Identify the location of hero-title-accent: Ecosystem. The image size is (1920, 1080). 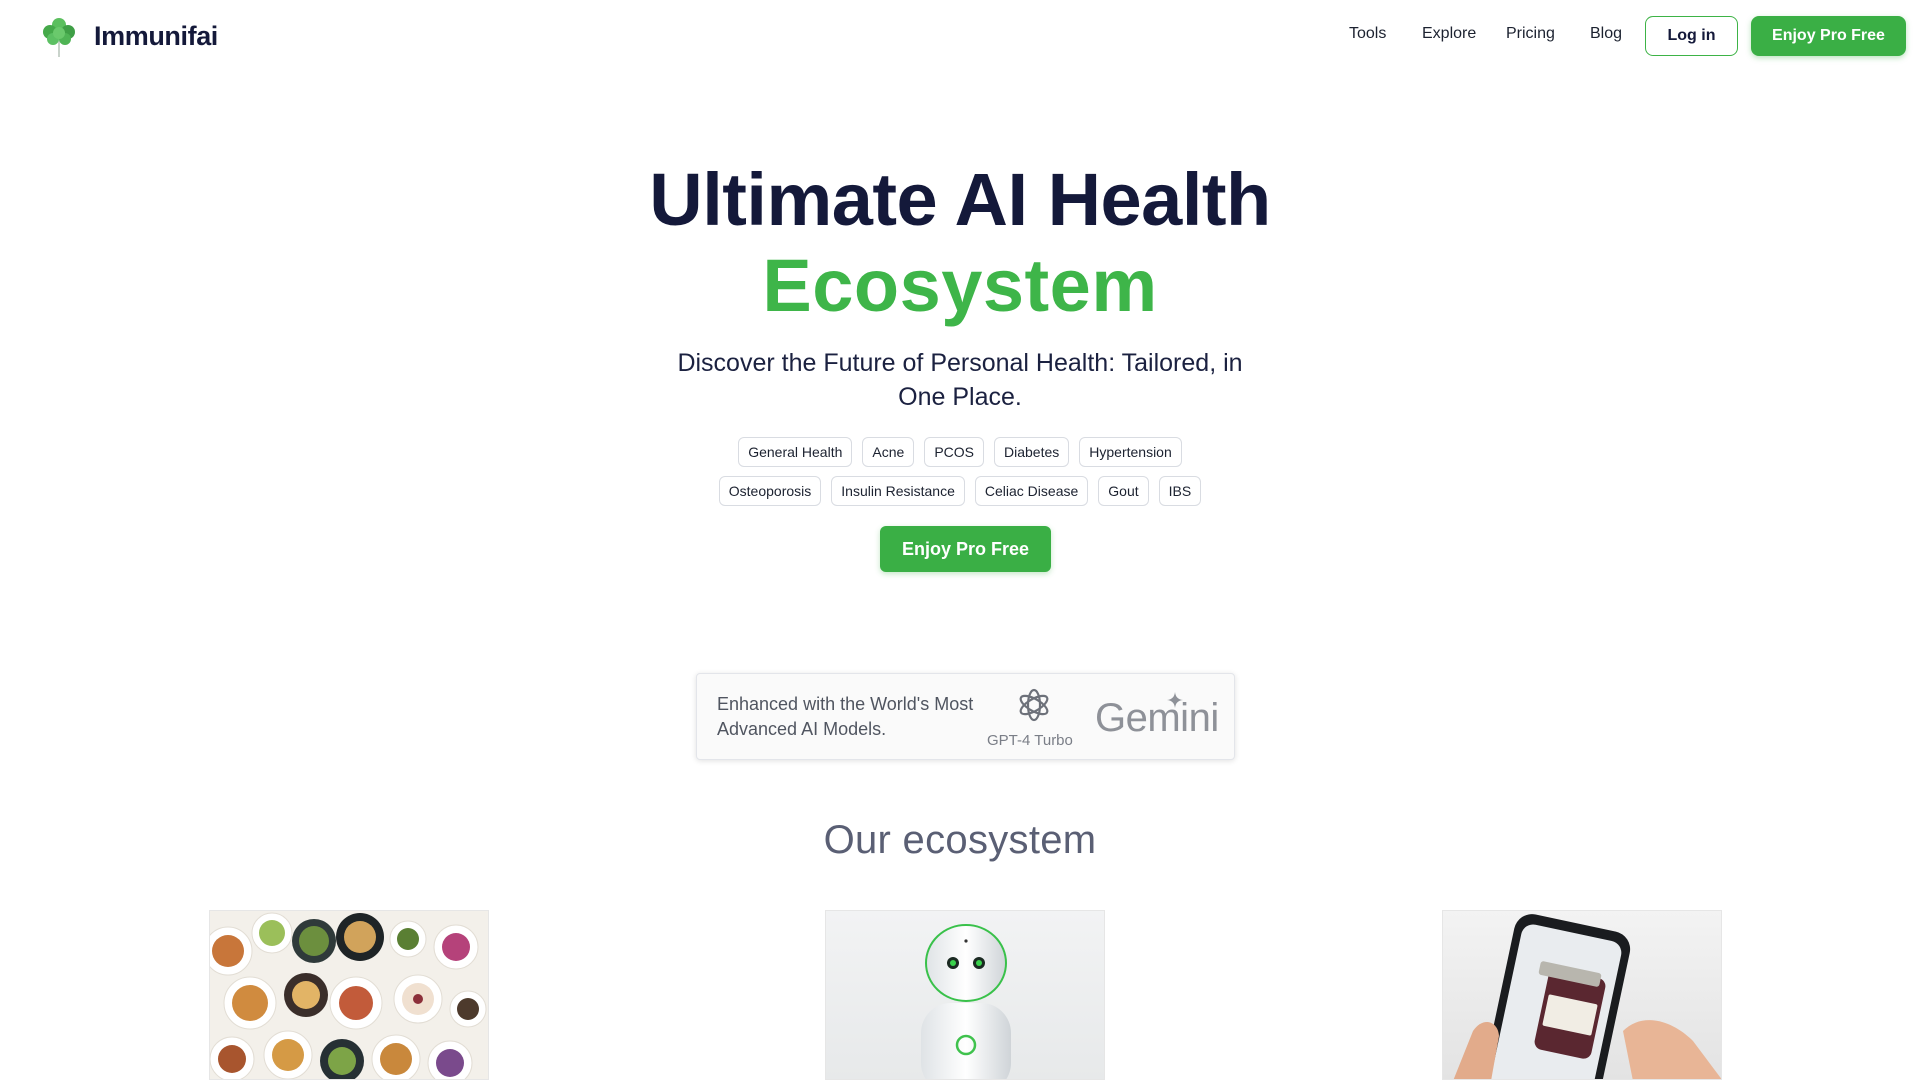
(960, 285).